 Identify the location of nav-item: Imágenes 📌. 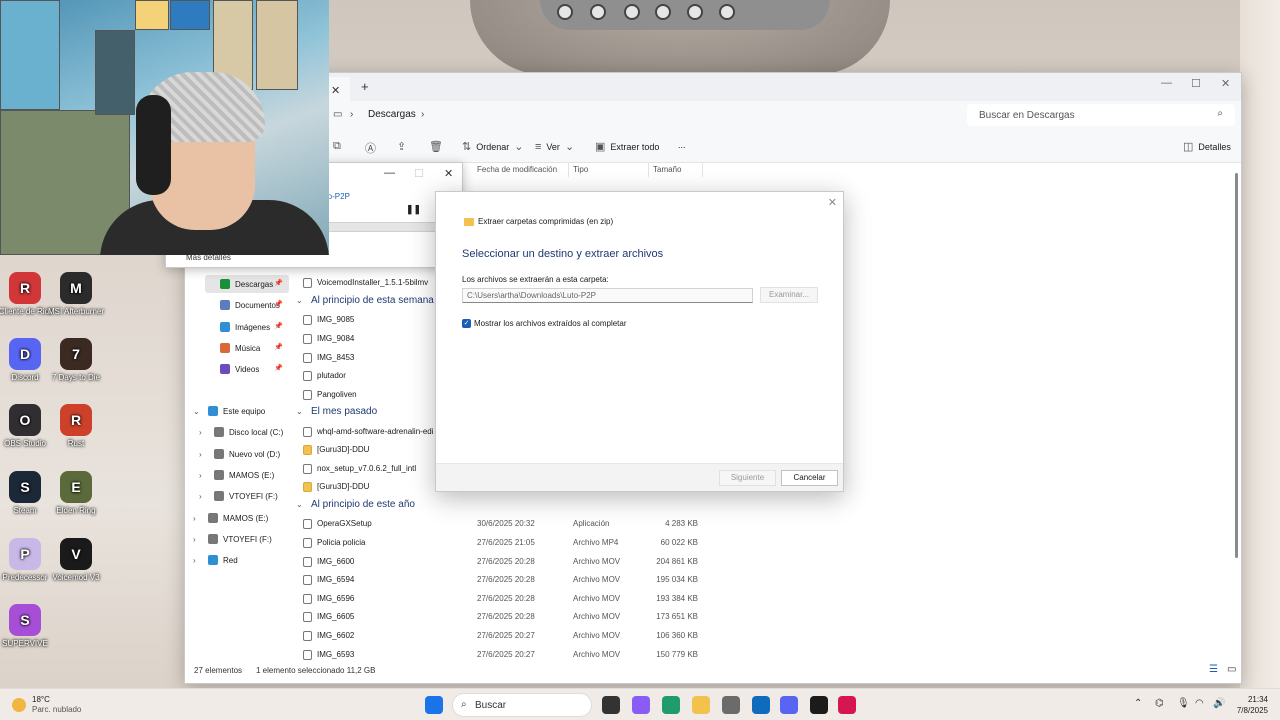
(247, 327).